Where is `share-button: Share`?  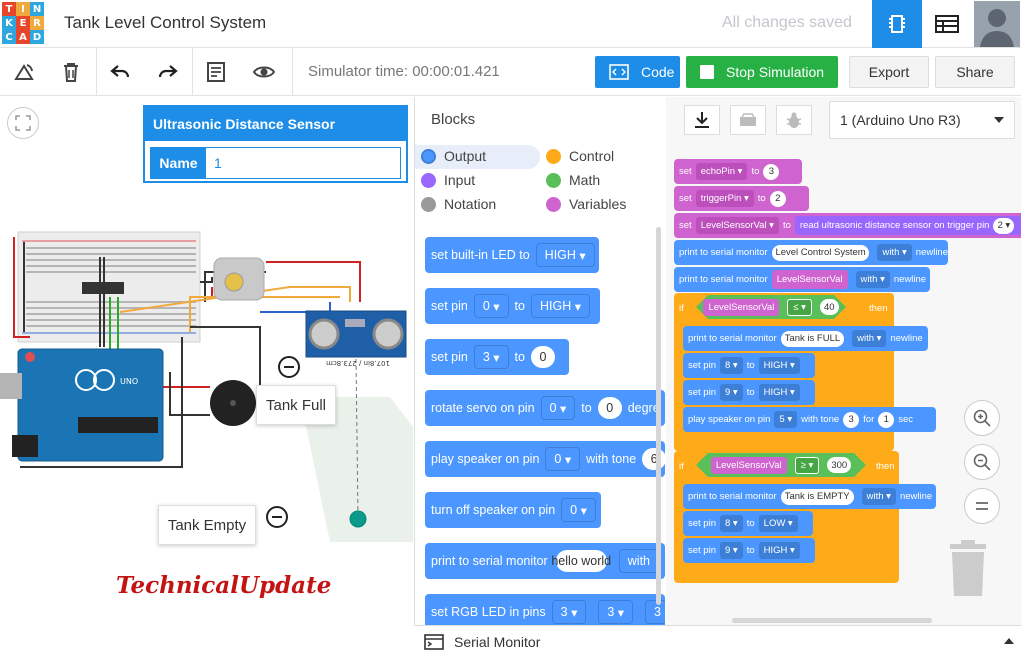 share-button: Share is located at coordinates (975, 72).